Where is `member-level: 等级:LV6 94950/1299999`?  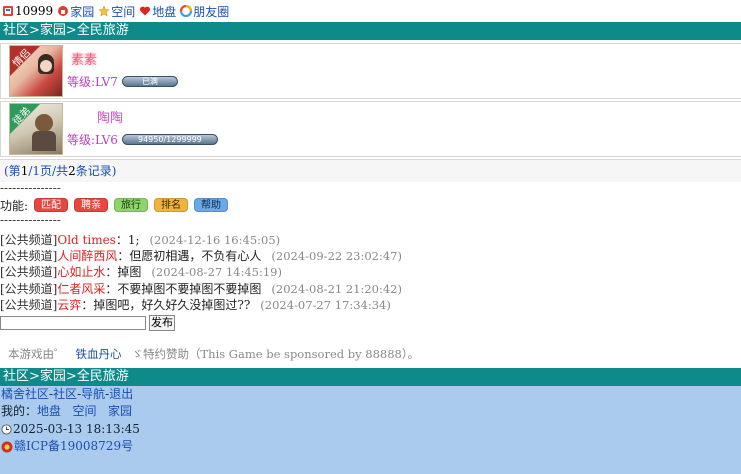 member-level: 等级:LV6 94950/1299999 is located at coordinates (142, 139).